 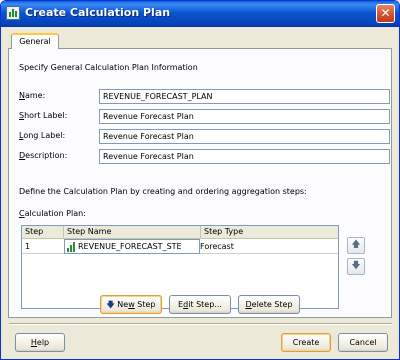 I want to click on app-icon, so click(x=13, y=13).